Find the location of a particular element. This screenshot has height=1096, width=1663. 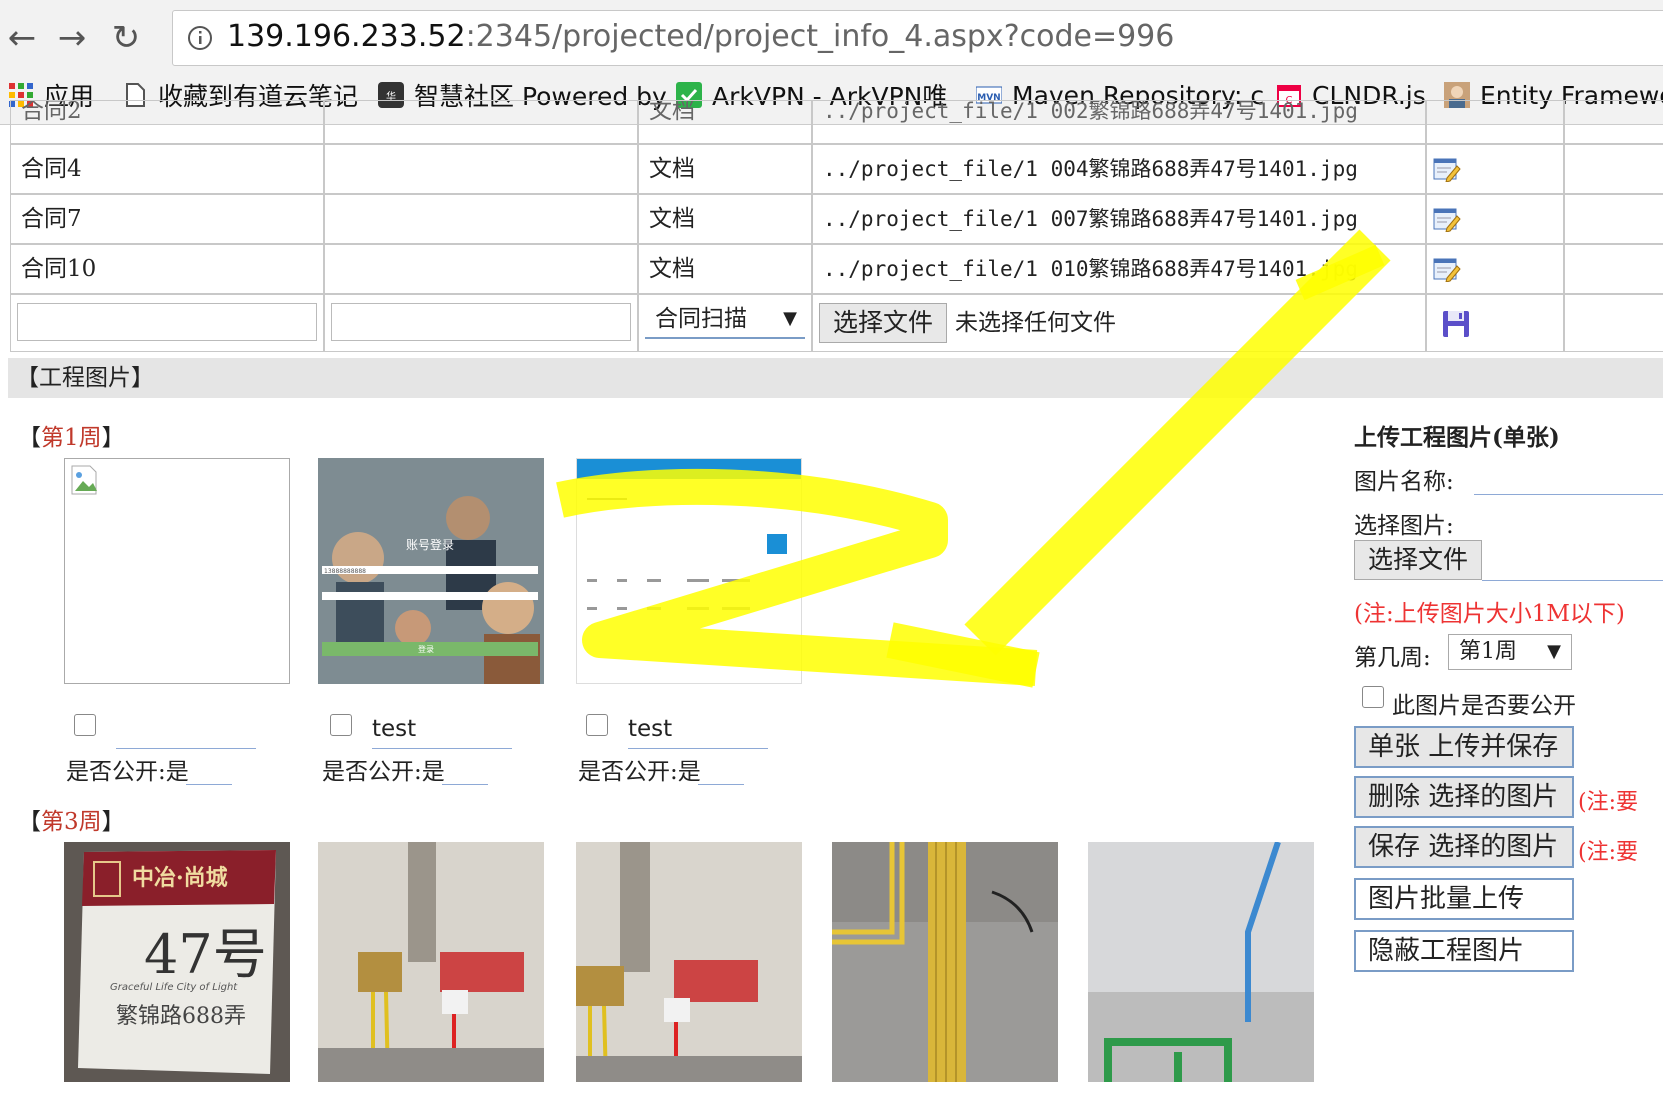

week3-label: 【第3周】 is located at coordinates (71, 822).